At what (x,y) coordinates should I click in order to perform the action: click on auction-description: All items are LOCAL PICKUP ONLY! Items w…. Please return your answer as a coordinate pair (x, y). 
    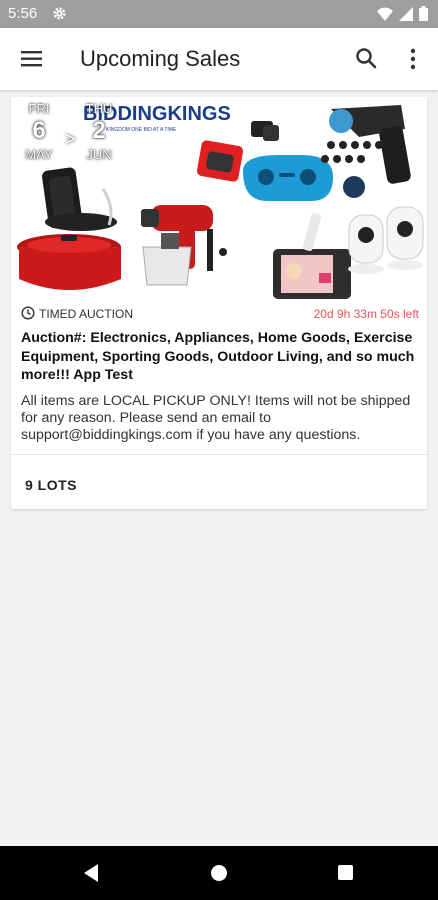
    Looking at the image, I should click on (216, 418).